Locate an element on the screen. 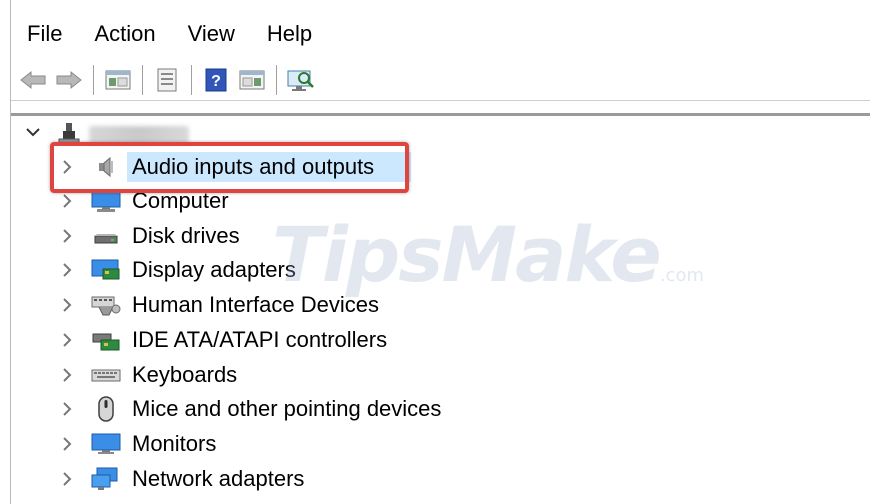 Image resolution: width=870 pixels, height=504 pixels. annotation-highlight-box is located at coordinates (229, 167).